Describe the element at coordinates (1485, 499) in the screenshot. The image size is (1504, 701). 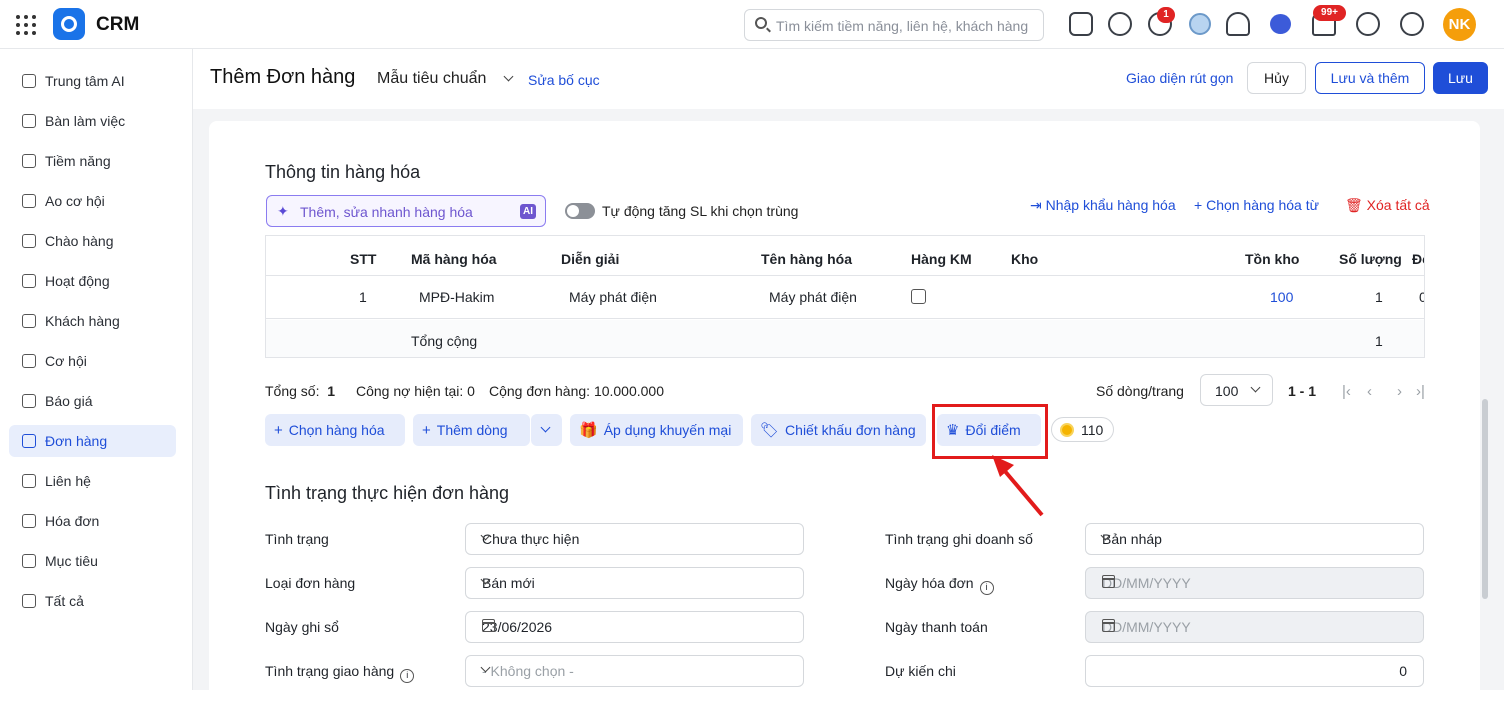
I see `scrollbar` at that location.